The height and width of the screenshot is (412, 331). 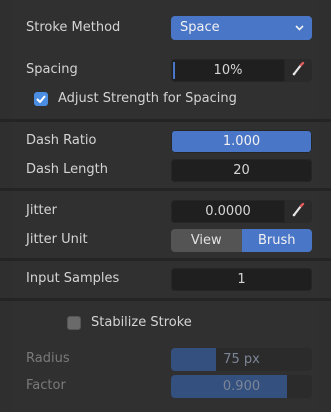 What do you see at coordinates (241, 279) in the screenshot?
I see `input-samples-field: 1` at bounding box center [241, 279].